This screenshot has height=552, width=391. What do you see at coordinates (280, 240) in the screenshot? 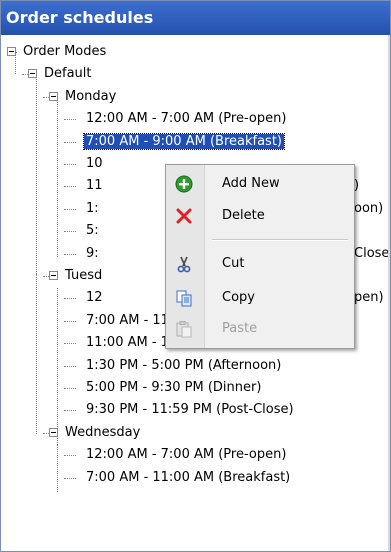
I see `menu-separator` at bounding box center [280, 240].